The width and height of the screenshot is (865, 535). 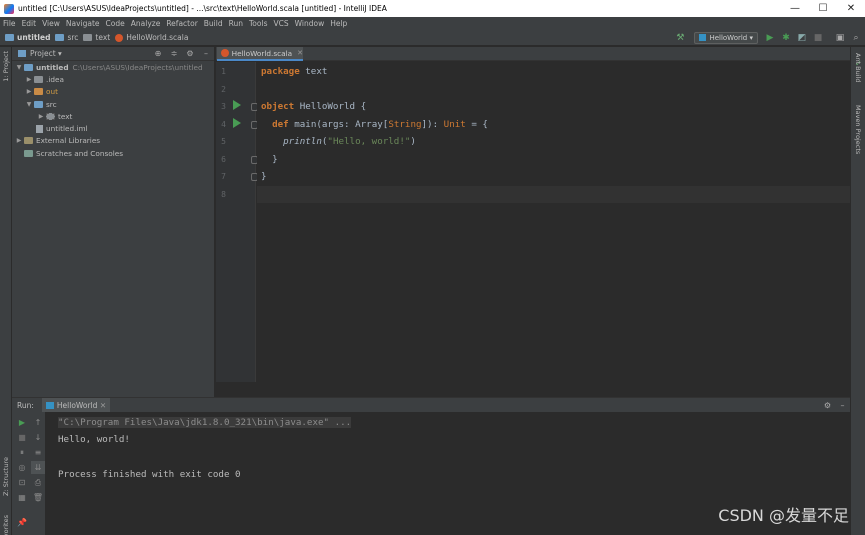 What do you see at coordinates (96, 37) in the screenshot?
I see `breadcrumb-text: text` at bounding box center [96, 37].